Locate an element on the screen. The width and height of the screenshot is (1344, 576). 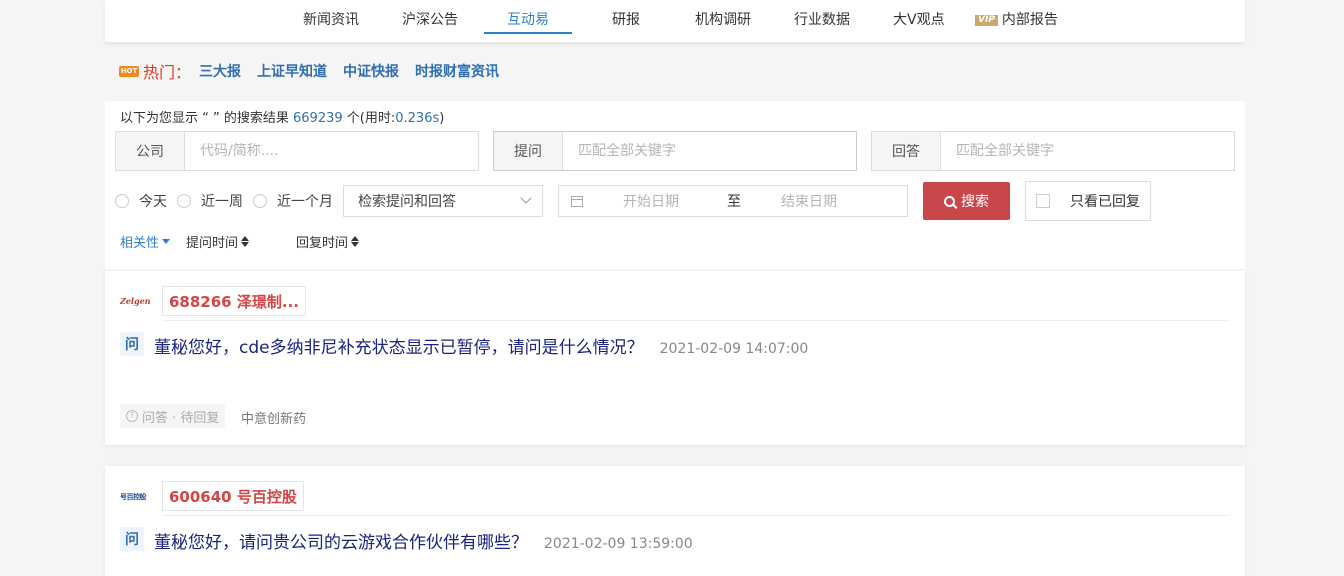
nav-item-bigv: 大V观点 is located at coordinates (919, 22).